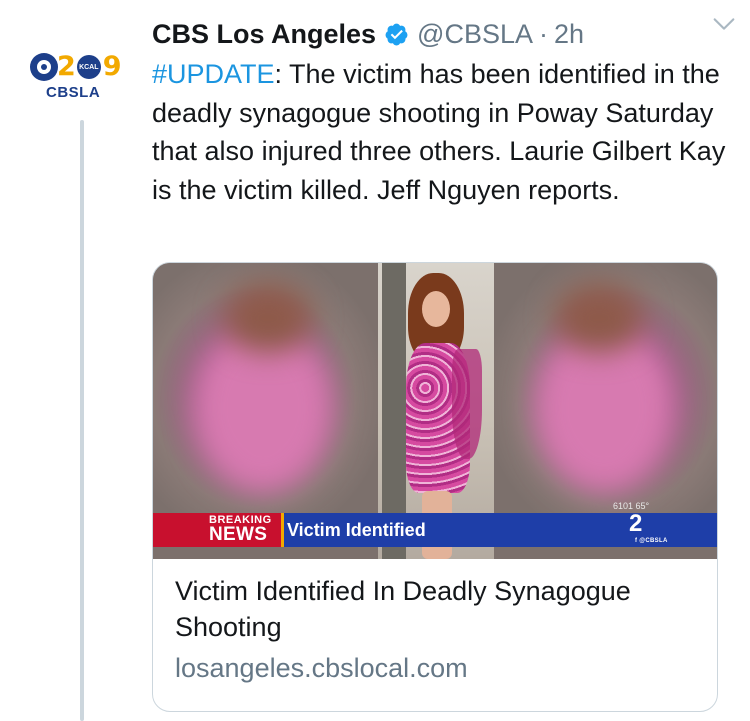 Image resolution: width=750 pixels, height=721 pixels. What do you see at coordinates (569, 34) in the screenshot?
I see `timestamp: 2h` at bounding box center [569, 34].